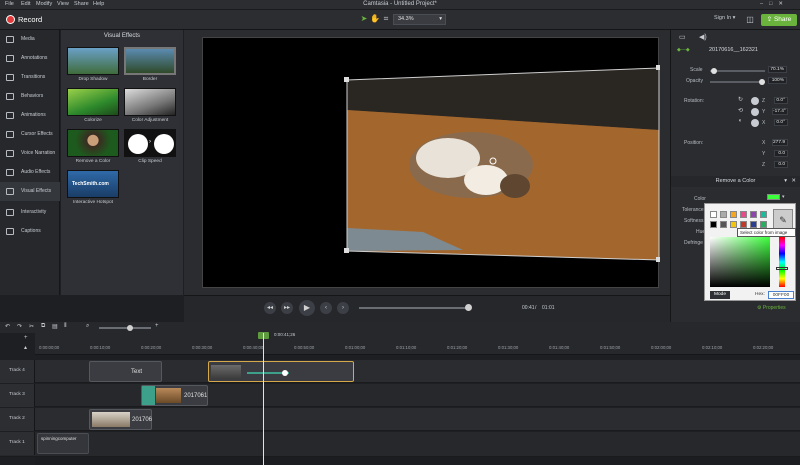 The height and width of the screenshot is (465, 800). Describe the element at coordinates (755, 123) in the screenshot. I see `rotate-x-dial` at that location.